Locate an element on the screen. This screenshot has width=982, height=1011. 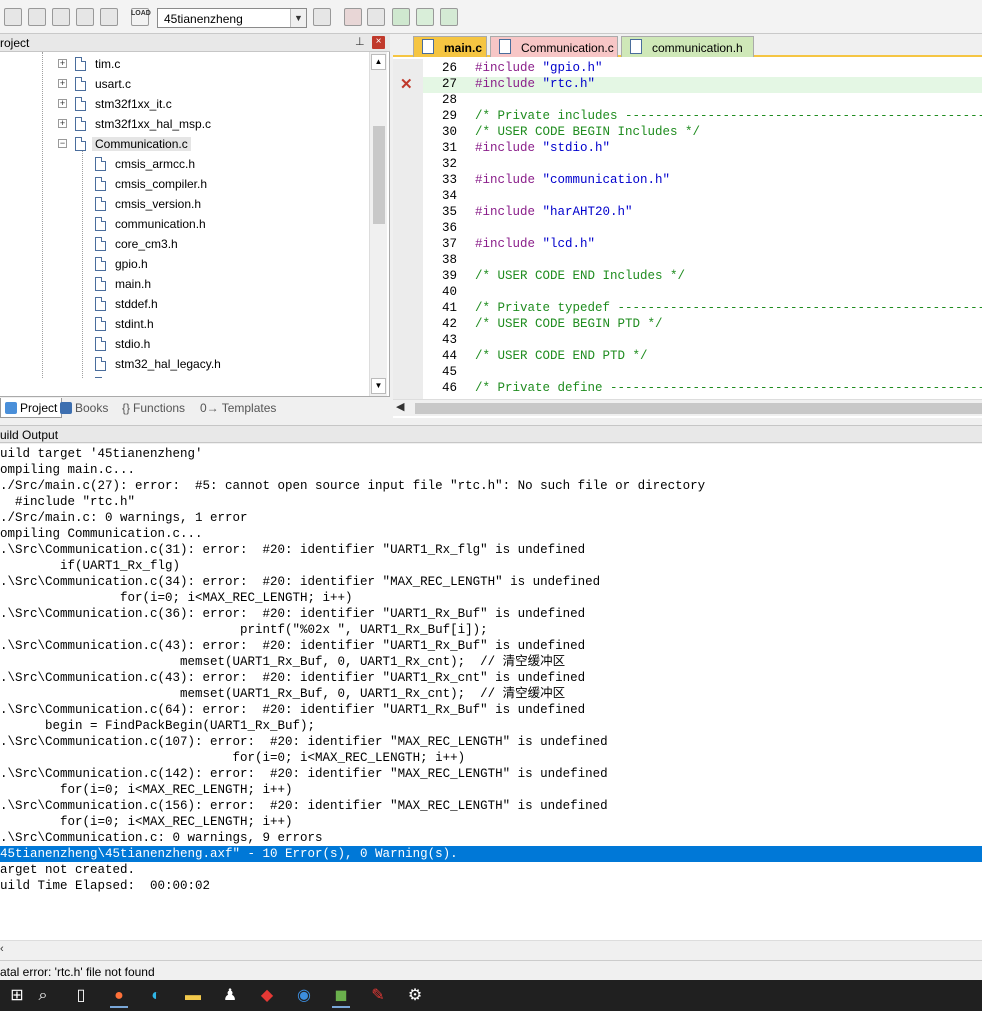
tree-item: stdio.h is located at coordinates (184, 344).